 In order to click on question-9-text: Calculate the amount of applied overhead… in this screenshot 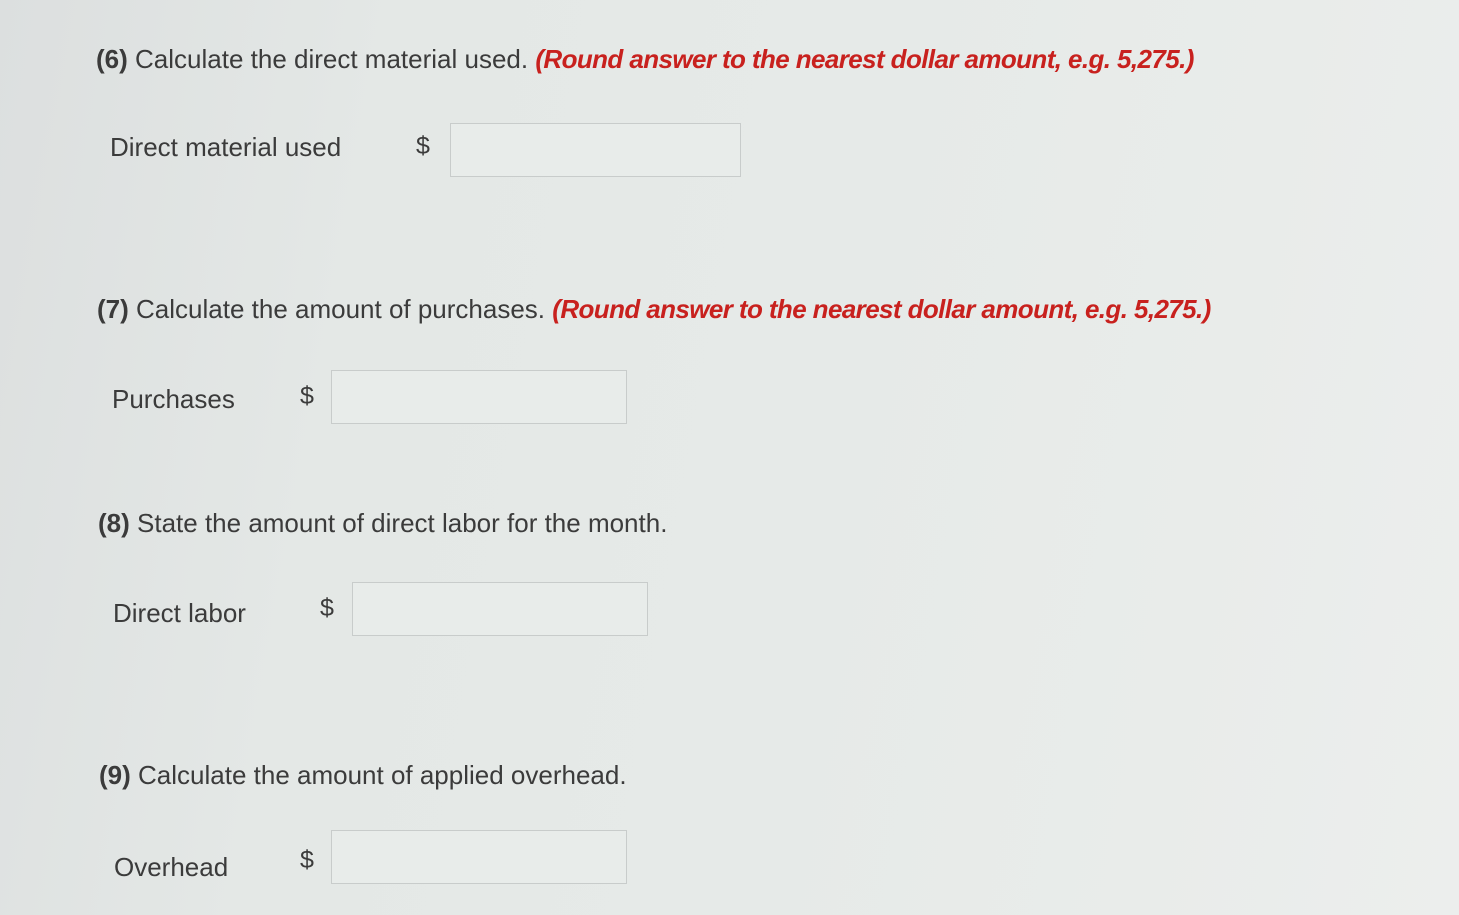, I will do `click(382, 775)`.